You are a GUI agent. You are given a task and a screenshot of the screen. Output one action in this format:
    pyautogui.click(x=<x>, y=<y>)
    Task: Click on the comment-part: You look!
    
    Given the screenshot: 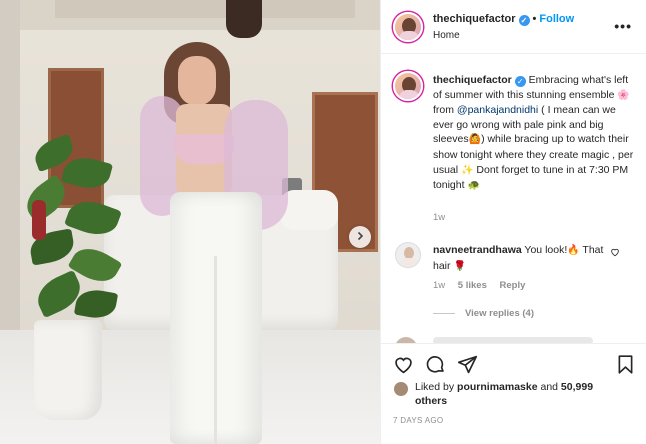 What is the action you would take?
    pyautogui.click(x=544, y=250)
    